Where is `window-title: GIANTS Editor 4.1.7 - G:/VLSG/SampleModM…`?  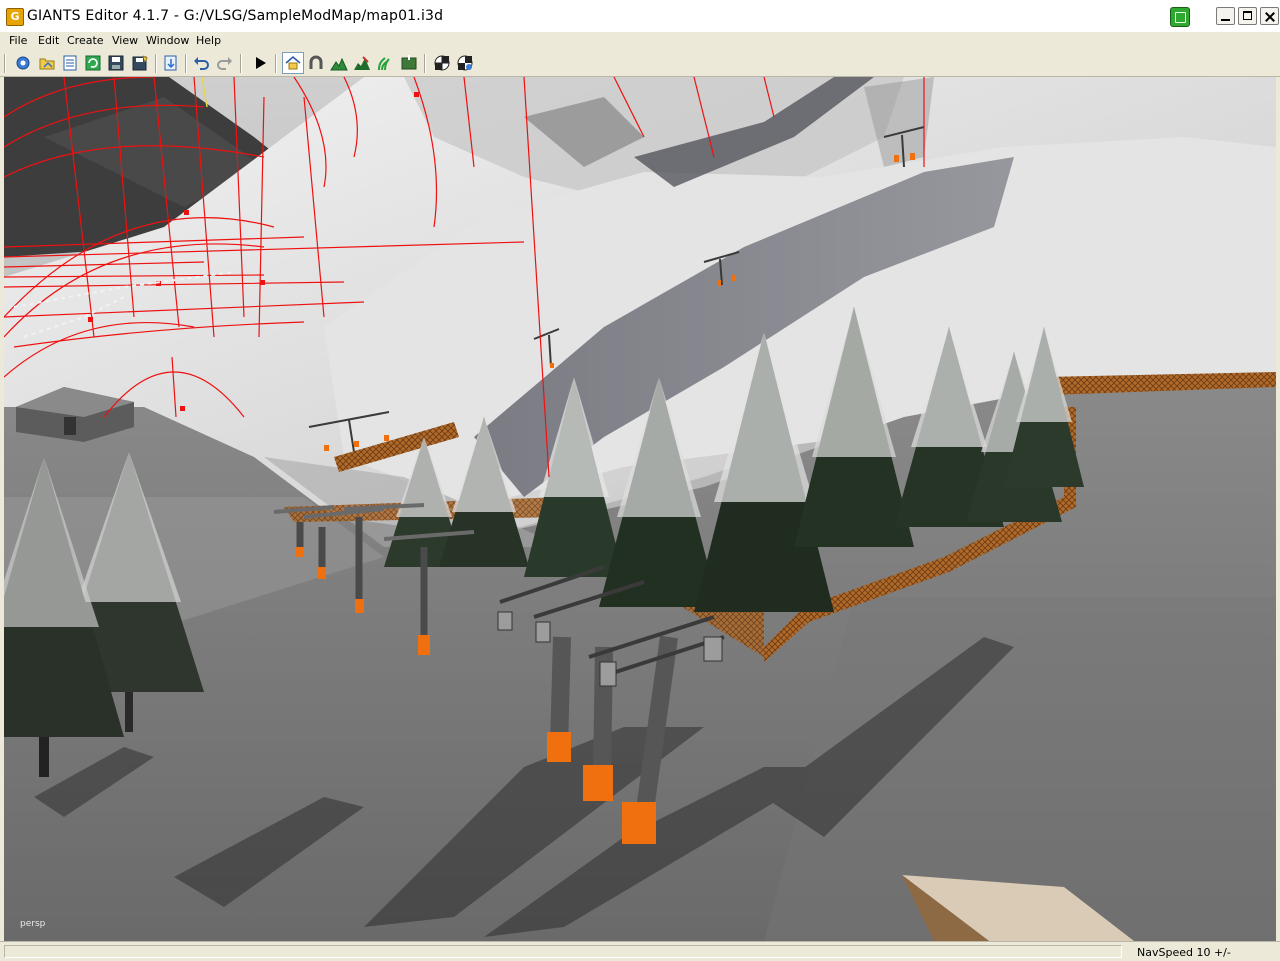 window-title: GIANTS Editor 4.1.7 - G:/VLSG/SampleModM… is located at coordinates (235, 16).